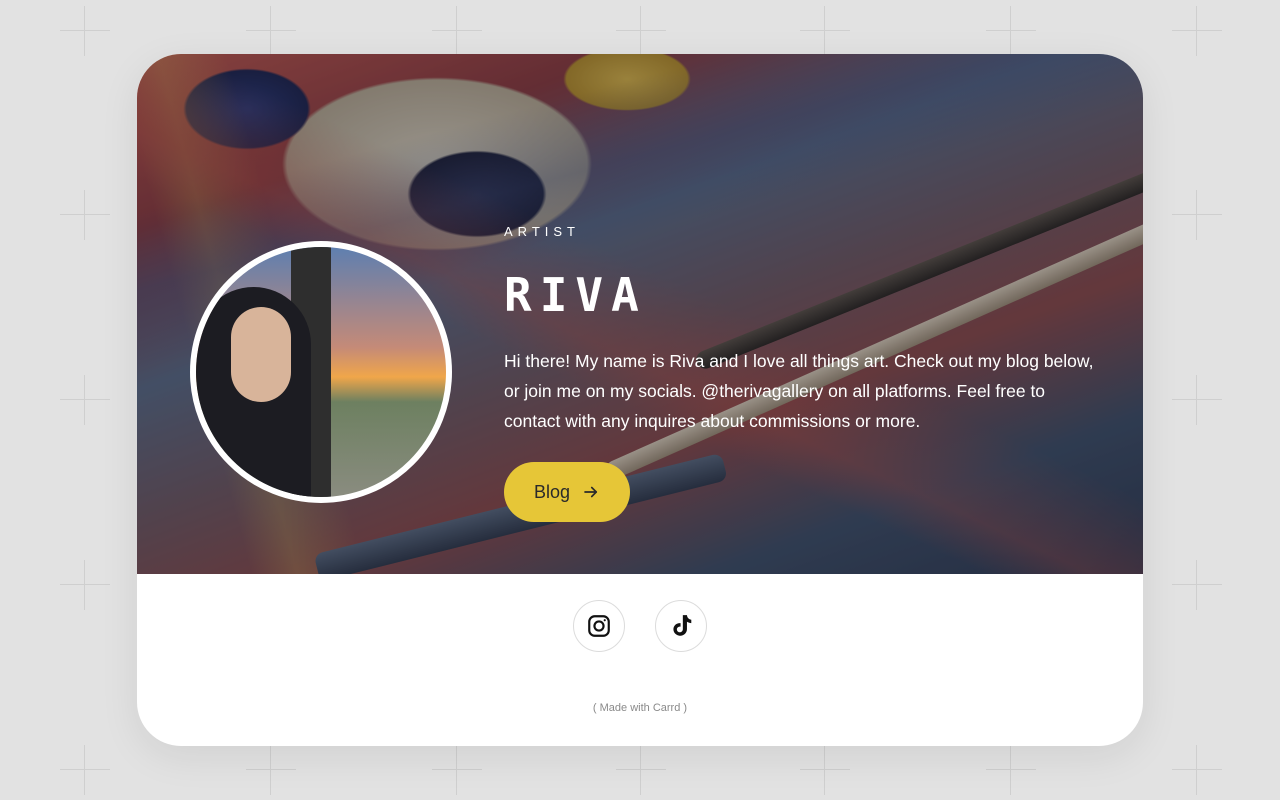 The image size is (1280, 800). What do you see at coordinates (640, 708) in the screenshot?
I see `made-with-credit: ( Made with Carrd )` at bounding box center [640, 708].